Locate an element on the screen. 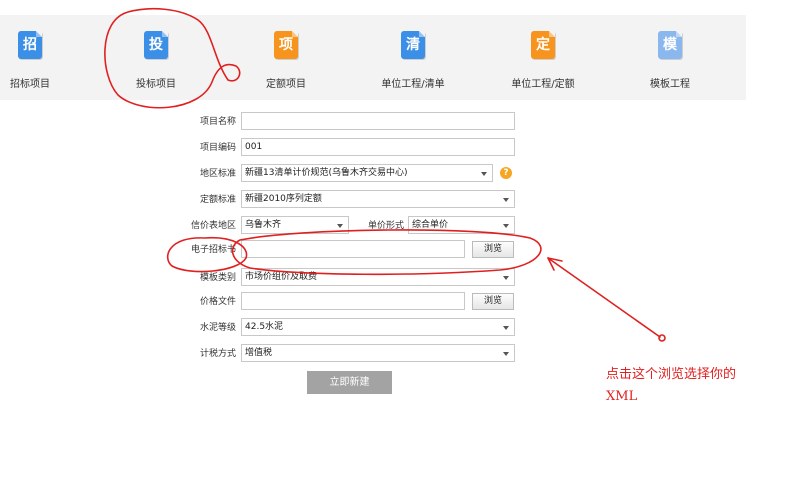  toolbar-item-label: 定额项目 is located at coordinates (286, 84).